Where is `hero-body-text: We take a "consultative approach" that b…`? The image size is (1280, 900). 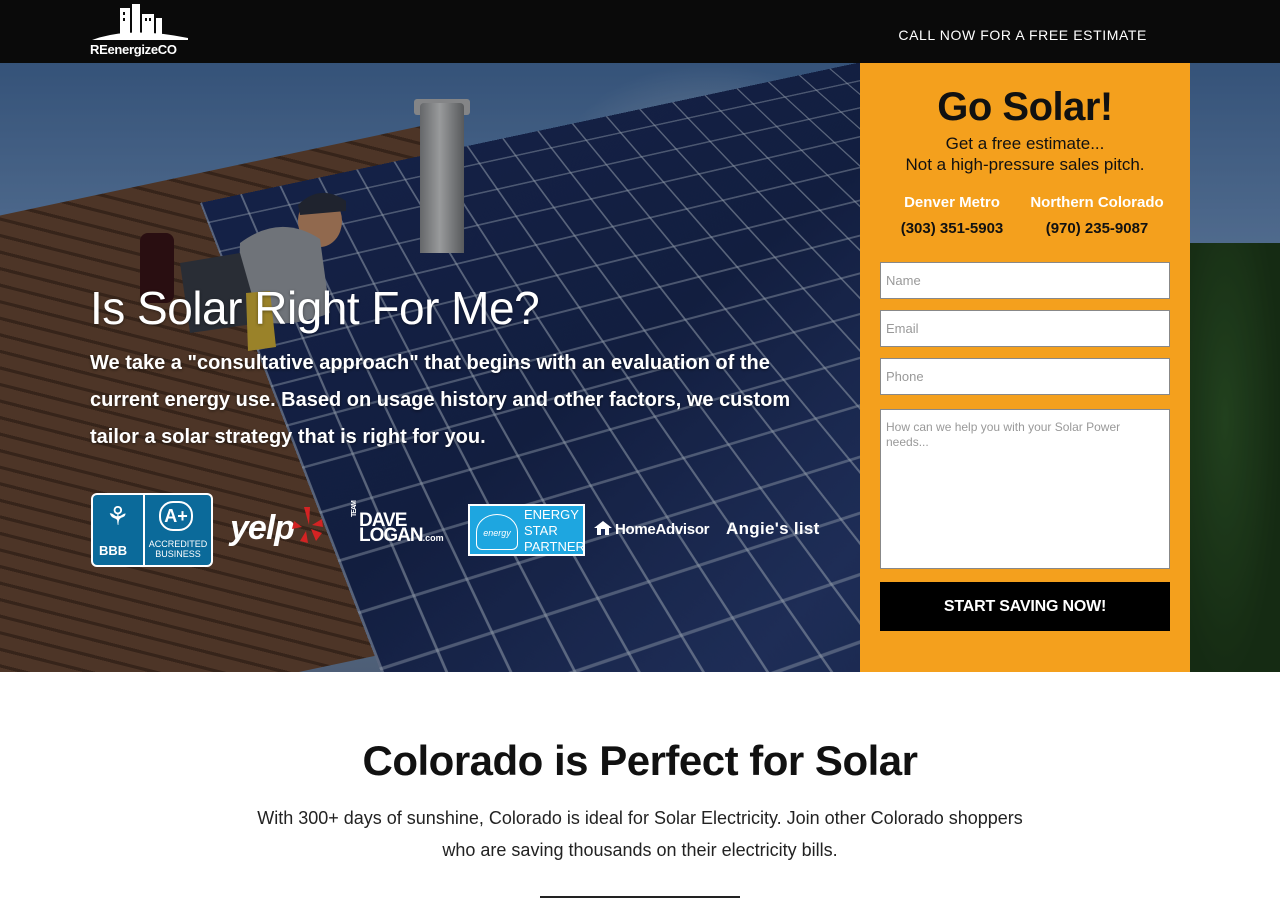
hero-body-text: We take a "consultative approach" that b… is located at coordinates (460, 400).